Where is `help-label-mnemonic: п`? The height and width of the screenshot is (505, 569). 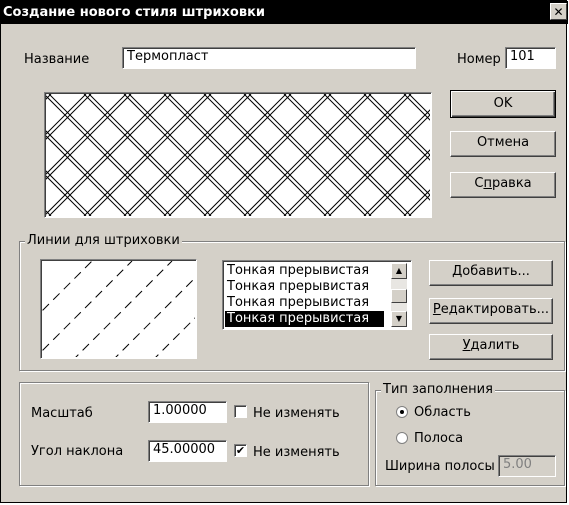 help-label-mnemonic: п is located at coordinates (487, 183).